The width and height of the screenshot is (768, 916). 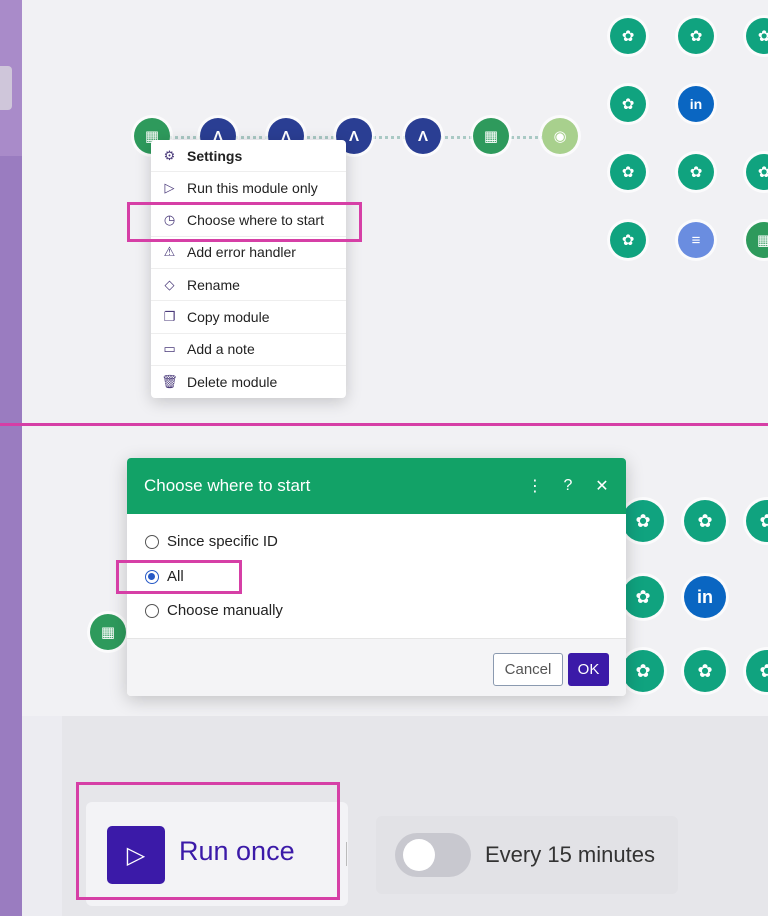 What do you see at coordinates (602, 486) in the screenshot?
I see `close-icon: ✕` at bounding box center [602, 486].